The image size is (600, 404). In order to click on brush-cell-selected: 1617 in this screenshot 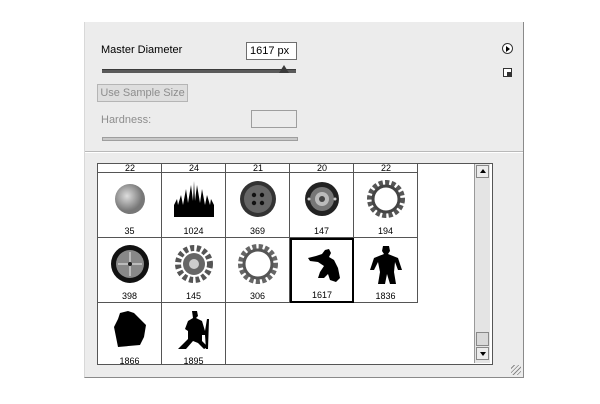, I will do `click(322, 270)`.